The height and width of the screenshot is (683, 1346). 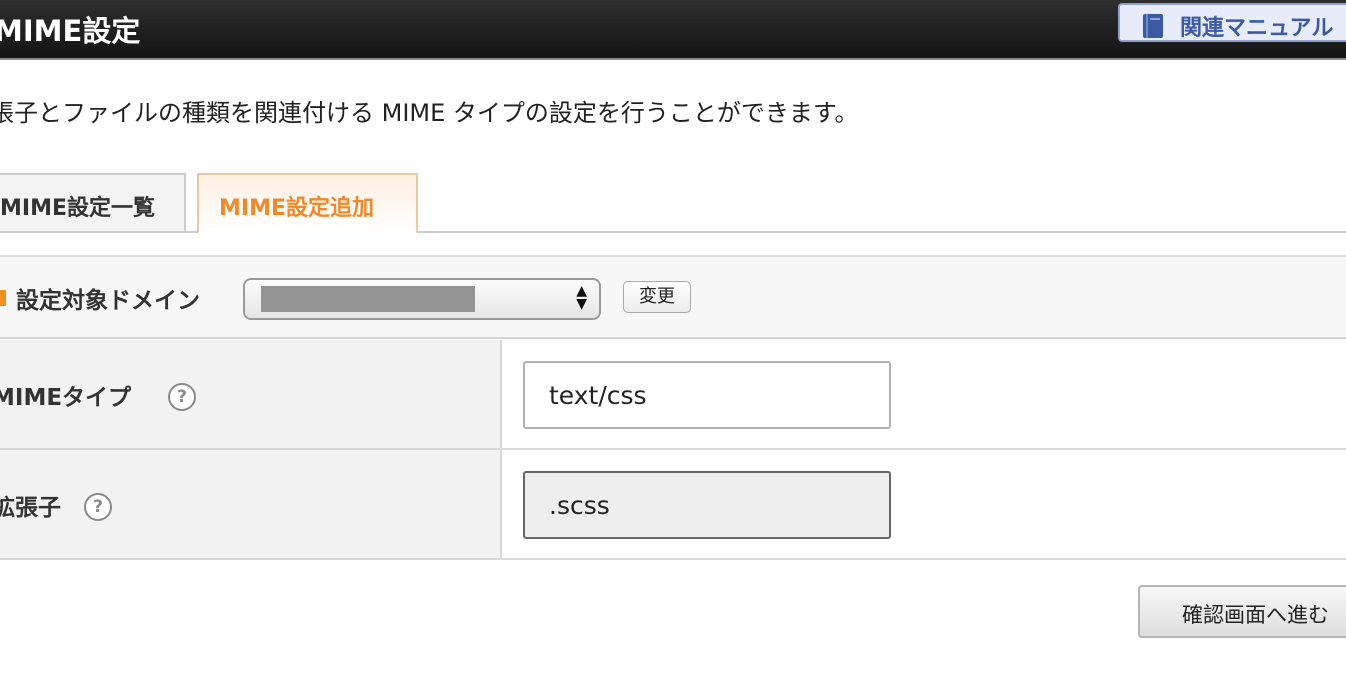 What do you see at coordinates (70, 31) in the screenshot?
I see `page-title: MIME設定` at bounding box center [70, 31].